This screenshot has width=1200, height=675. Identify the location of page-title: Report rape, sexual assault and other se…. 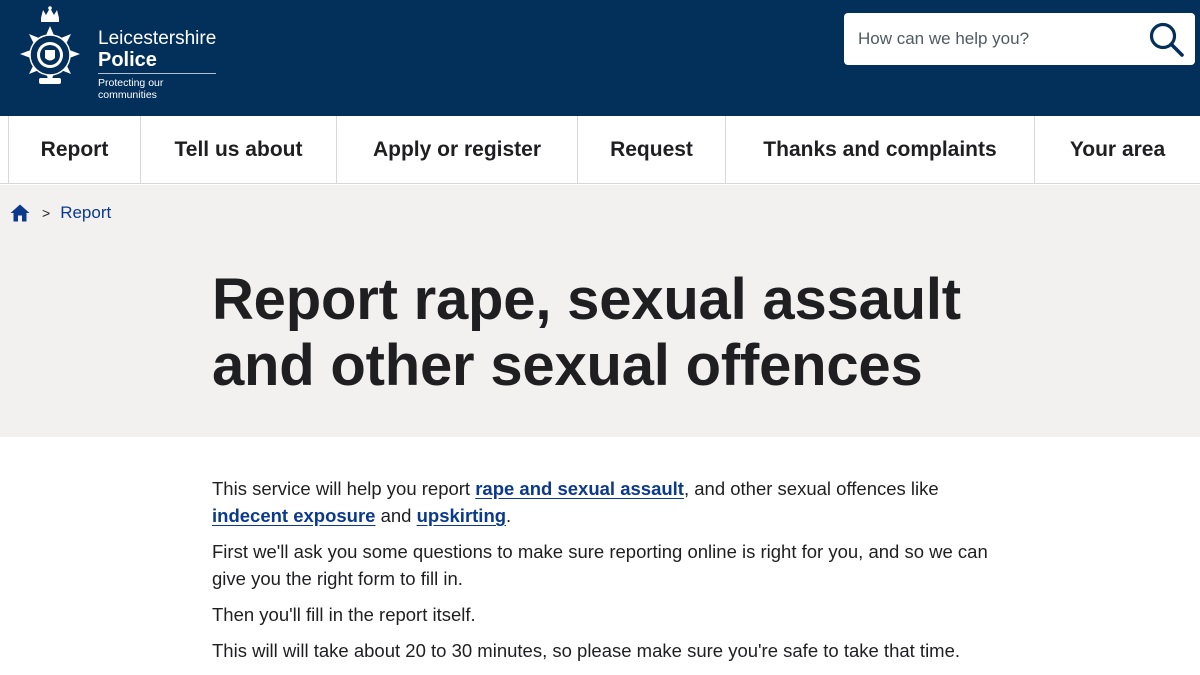
(586, 332).